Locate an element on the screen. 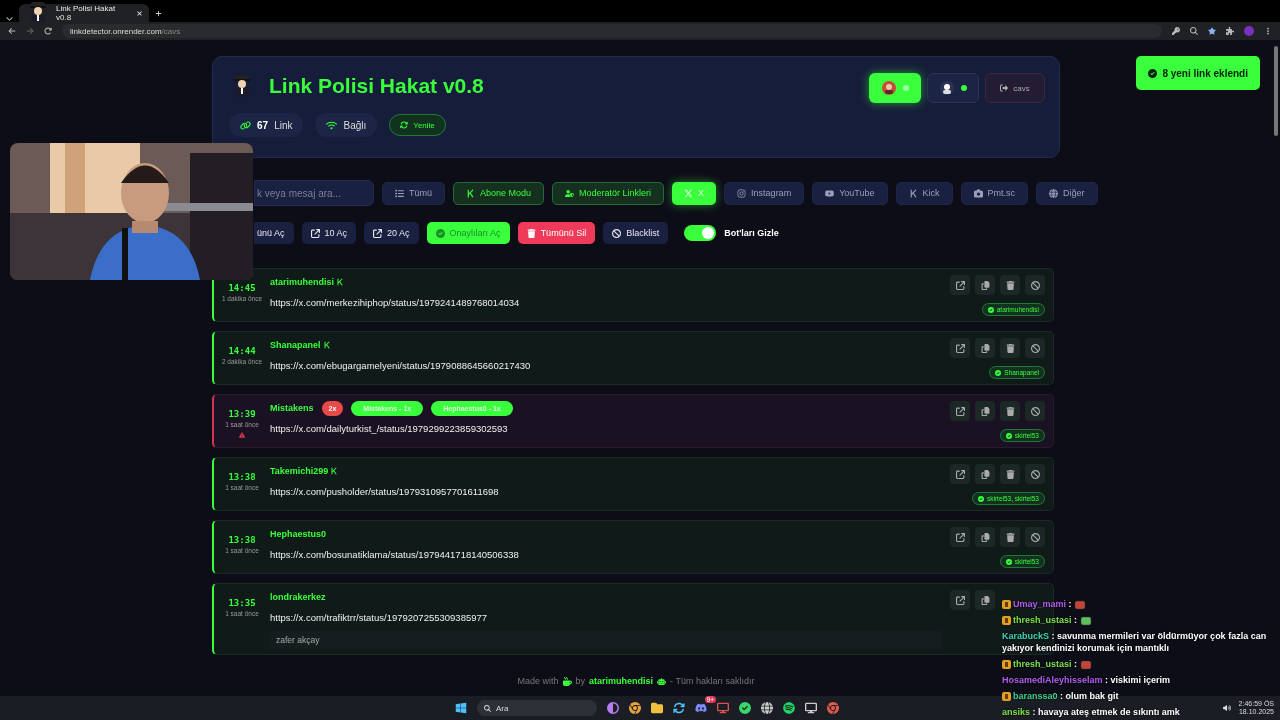 The width and height of the screenshot is (1280, 720). spotify-icon is located at coordinates (789, 708).